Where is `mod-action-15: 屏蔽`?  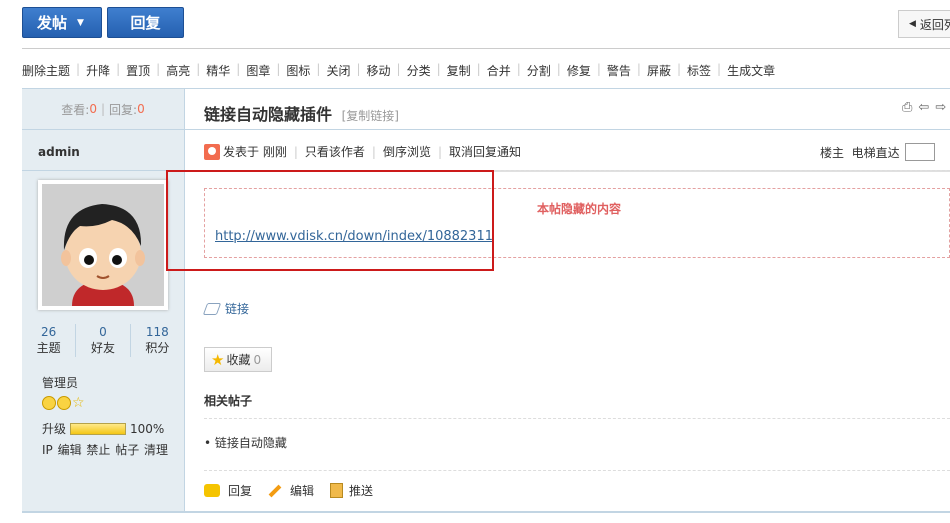 mod-action-15: 屏蔽 is located at coordinates (659, 70).